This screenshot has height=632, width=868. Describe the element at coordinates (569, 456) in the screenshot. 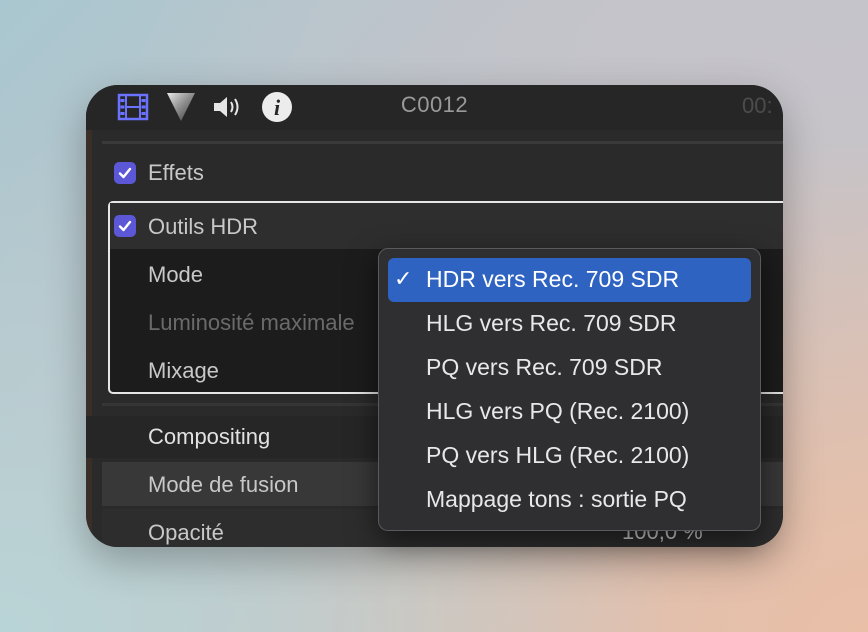

I see `dropdown-option: PQ vers HLG (Rec. 2100)` at that location.